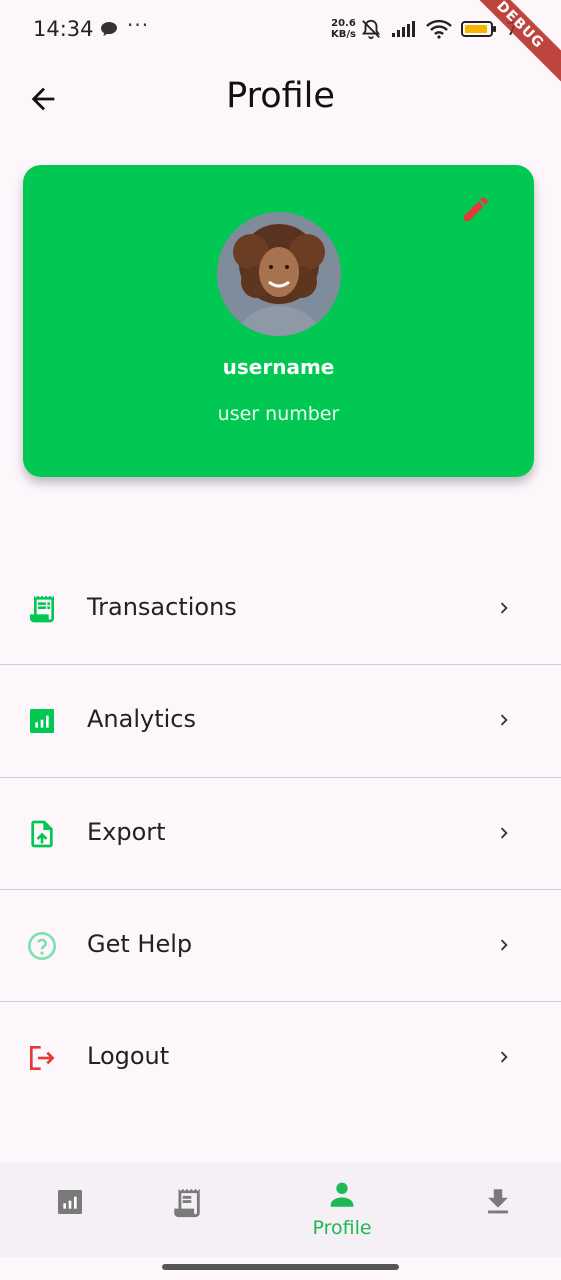 Image resolution: width=561 pixels, height=1280 pixels. What do you see at coordinates (128, 1056) in the screenshot?
I see `menu-item-label: Logout` at bounding box center [128, 1056].